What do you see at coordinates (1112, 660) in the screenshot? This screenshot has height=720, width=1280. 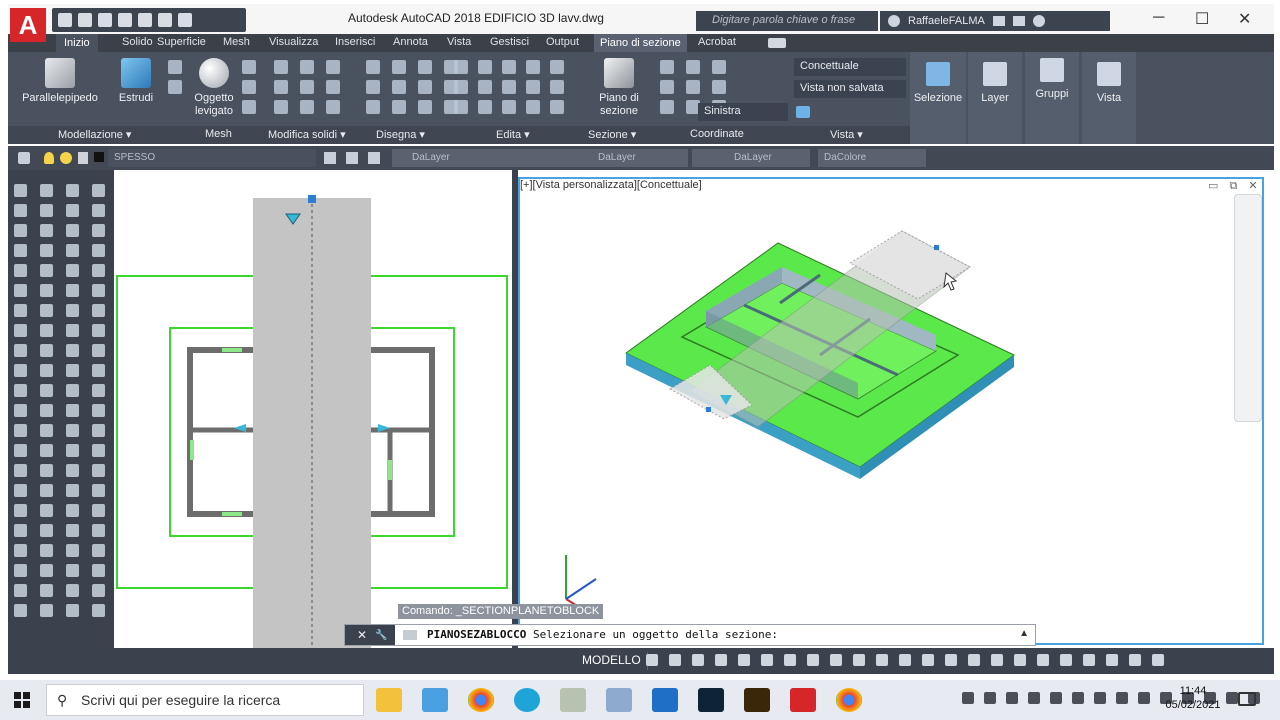 I see `hardware-accel-icon` at bounding box center [1112, 660].